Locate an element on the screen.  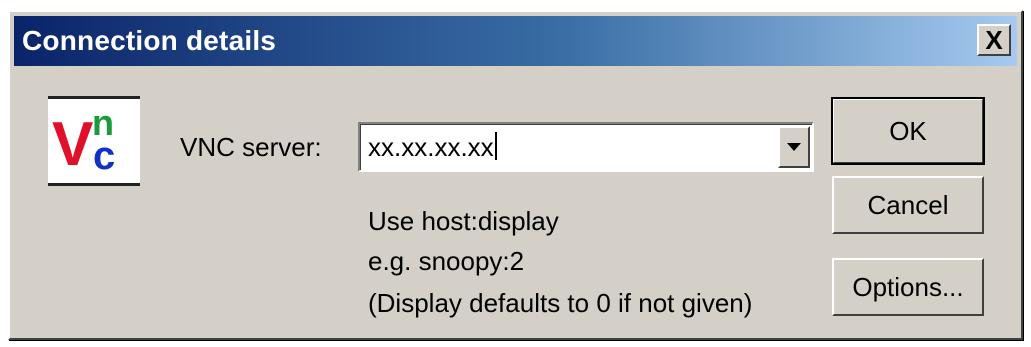
ok-button: OK is located at coordinates (908, 131).